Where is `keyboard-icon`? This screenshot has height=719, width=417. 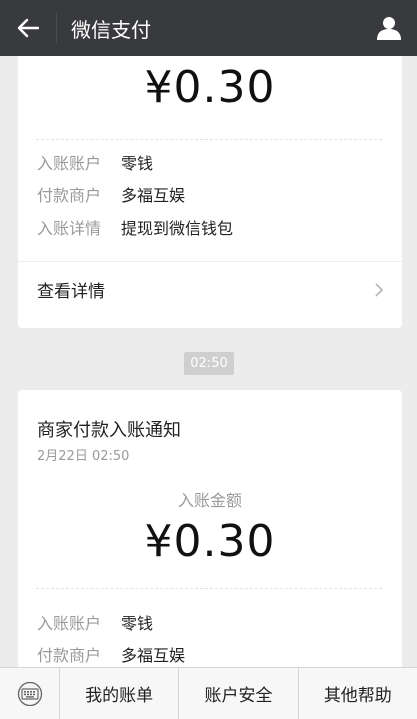 keyboard-icon is located at coordinates (29, 693).